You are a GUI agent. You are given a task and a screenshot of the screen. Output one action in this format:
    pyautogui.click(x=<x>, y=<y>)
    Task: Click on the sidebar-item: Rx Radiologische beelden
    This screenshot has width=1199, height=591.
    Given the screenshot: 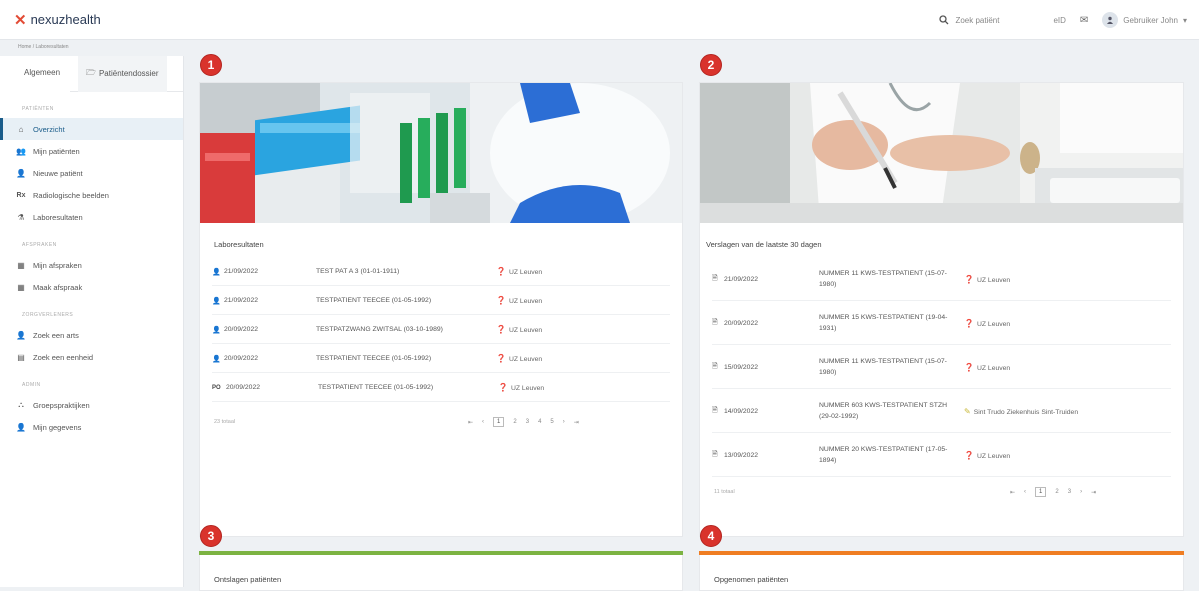 What is the action you would take?
    pyautogui.click(x=91, y=195)
    